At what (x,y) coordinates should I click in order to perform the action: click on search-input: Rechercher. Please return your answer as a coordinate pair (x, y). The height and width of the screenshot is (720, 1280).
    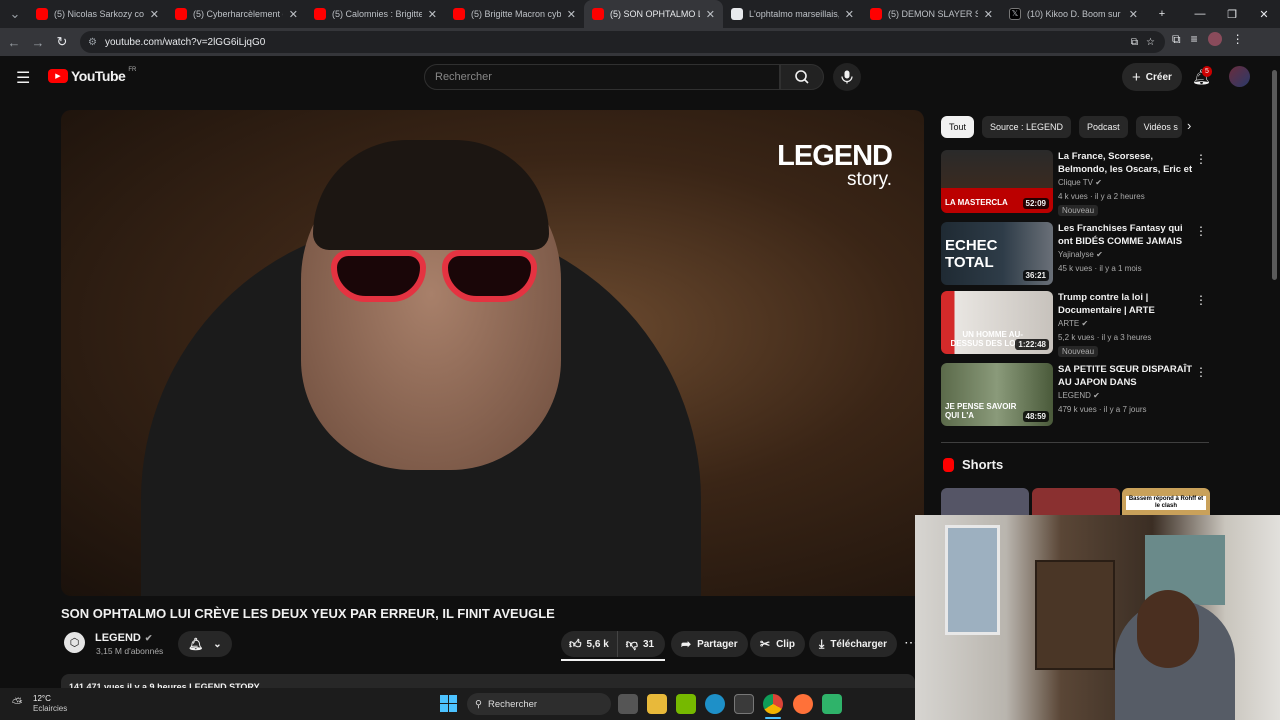
    Looking at the image, I should click on (602, 77).